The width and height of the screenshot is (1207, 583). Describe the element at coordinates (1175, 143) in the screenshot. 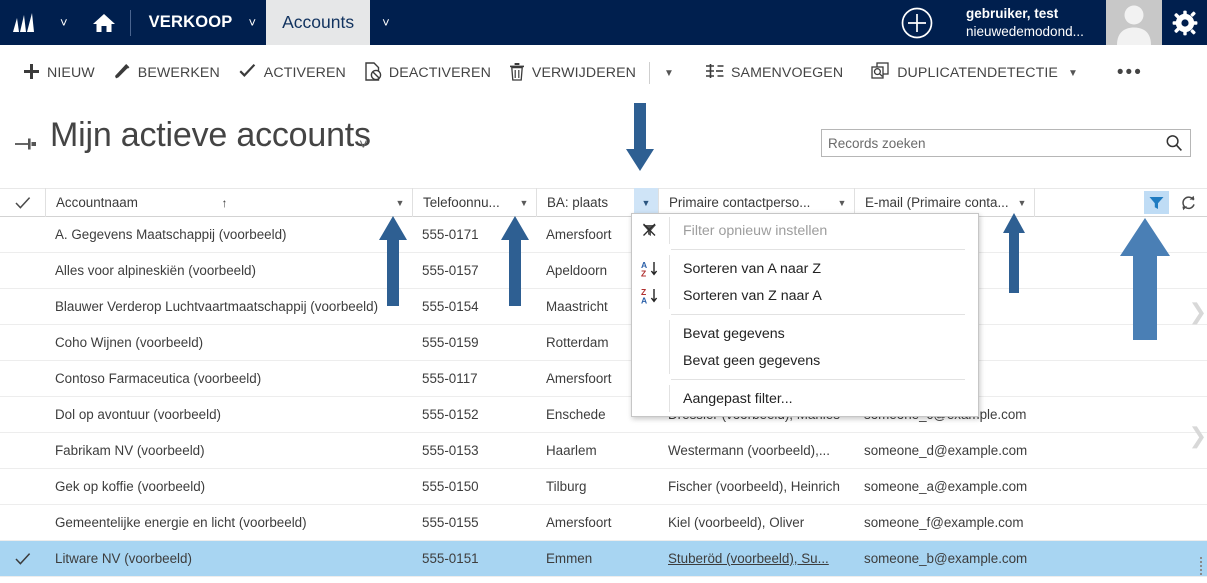

I see `search-icon` at that location.